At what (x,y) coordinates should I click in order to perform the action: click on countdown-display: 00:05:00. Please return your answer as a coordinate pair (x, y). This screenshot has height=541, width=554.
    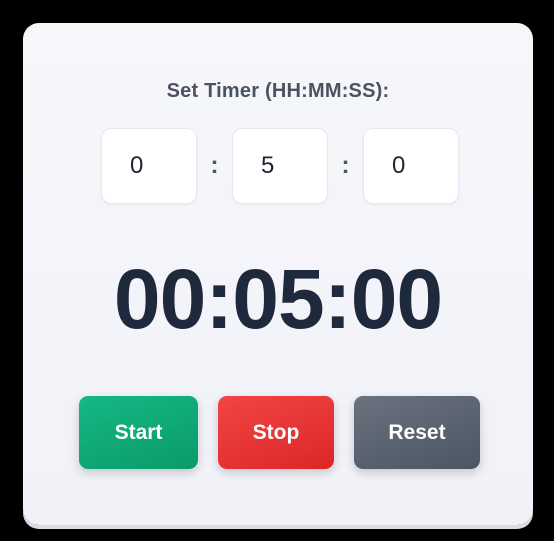
    Looking at the image, I should click on (278, 299).